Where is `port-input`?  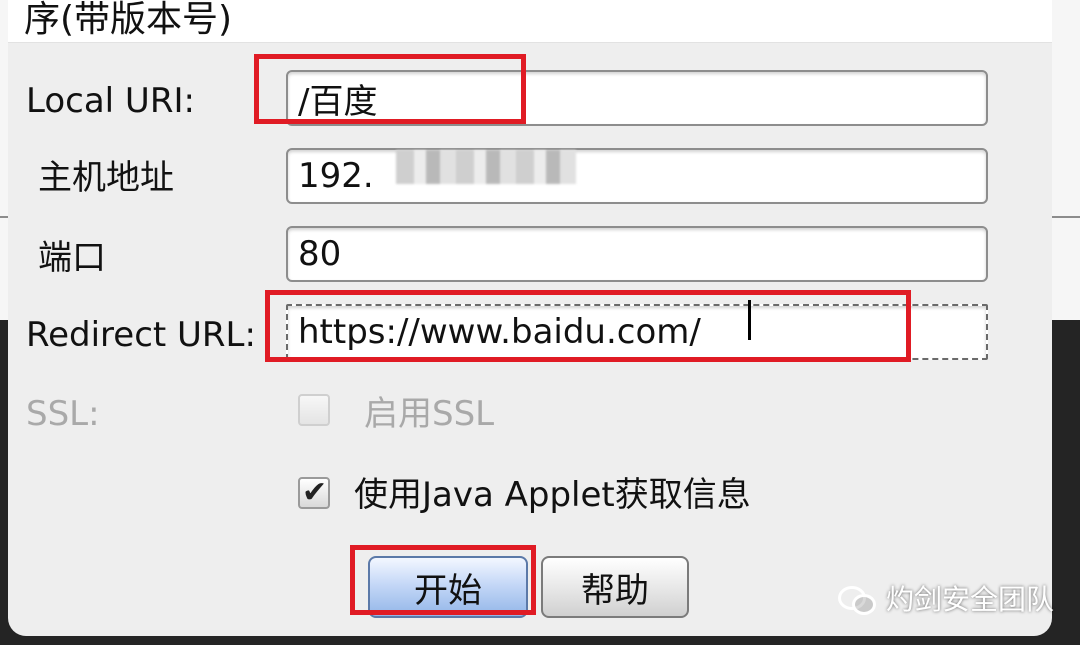
port-input is located at coordinates (637, 254).